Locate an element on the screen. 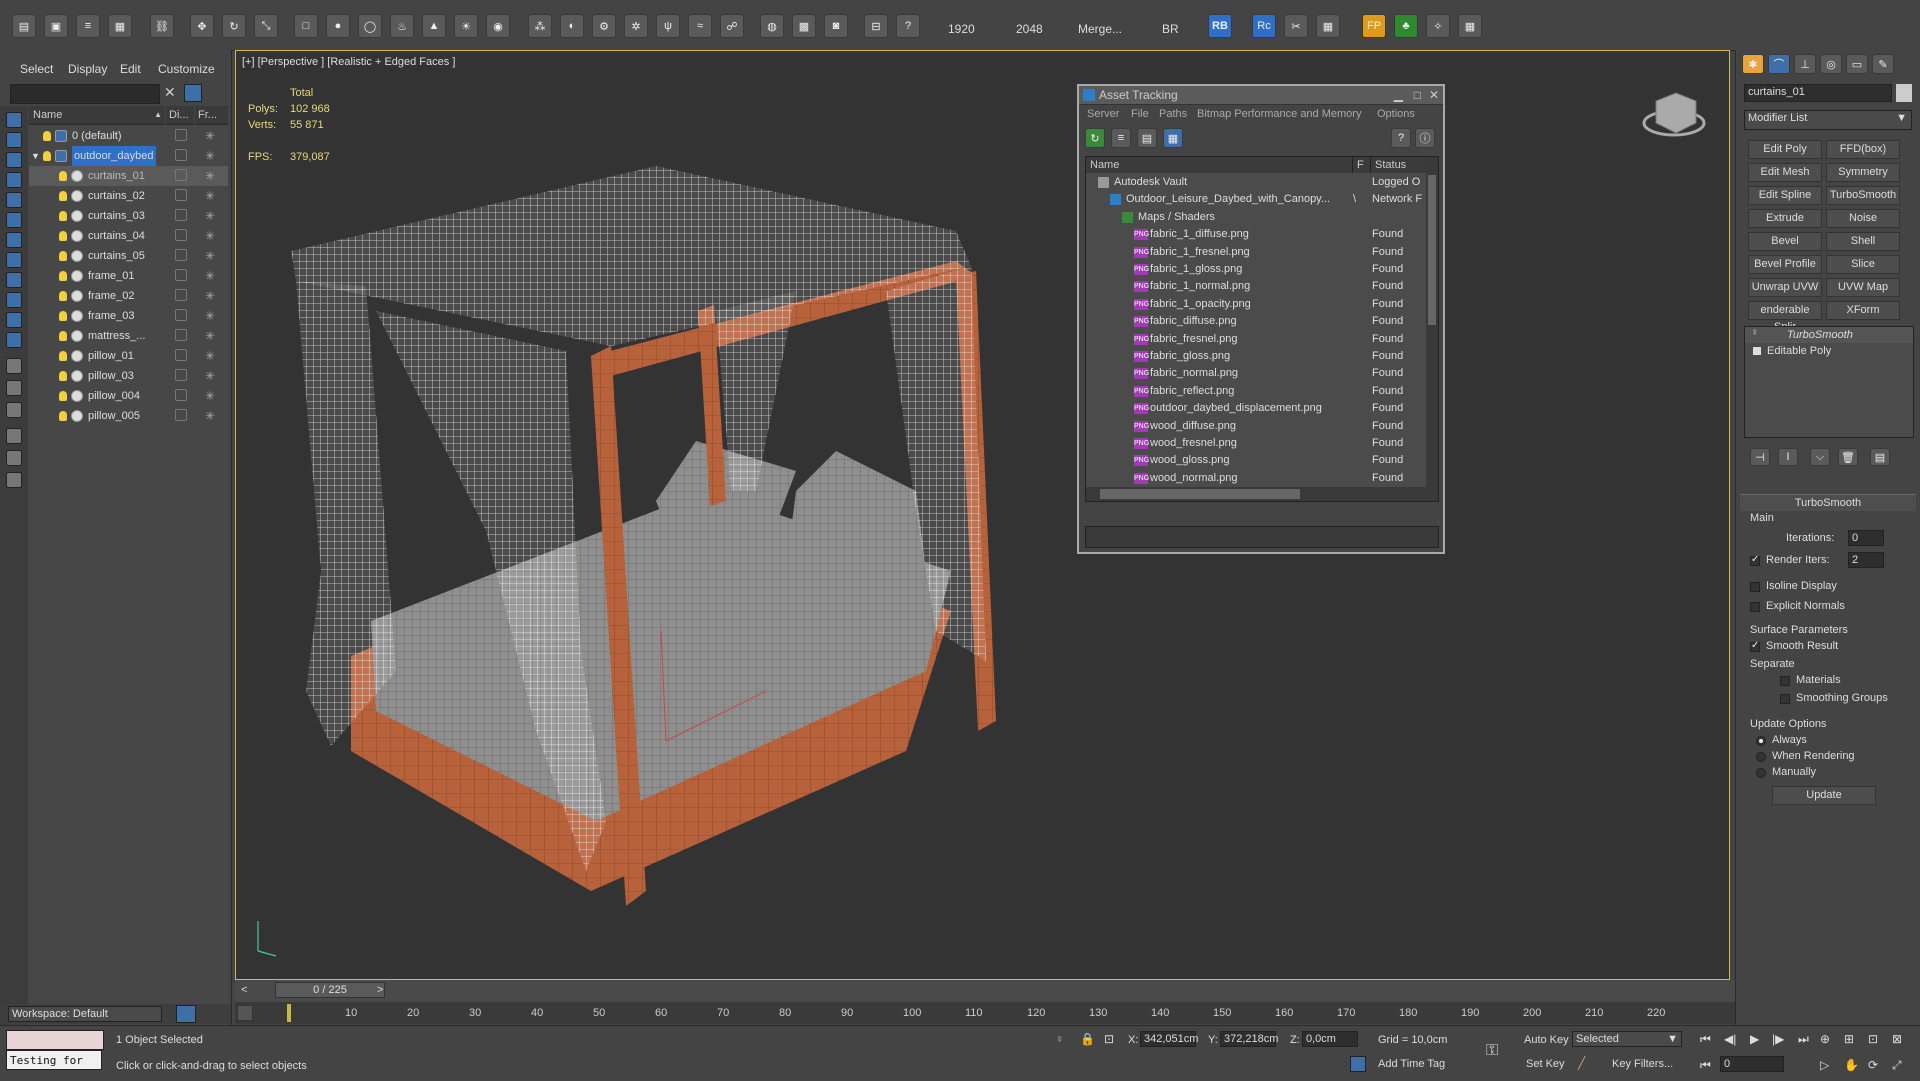 This screenshot has height=1081, width=1920. rc-button: Rc is located at coordinates (1264, 26).